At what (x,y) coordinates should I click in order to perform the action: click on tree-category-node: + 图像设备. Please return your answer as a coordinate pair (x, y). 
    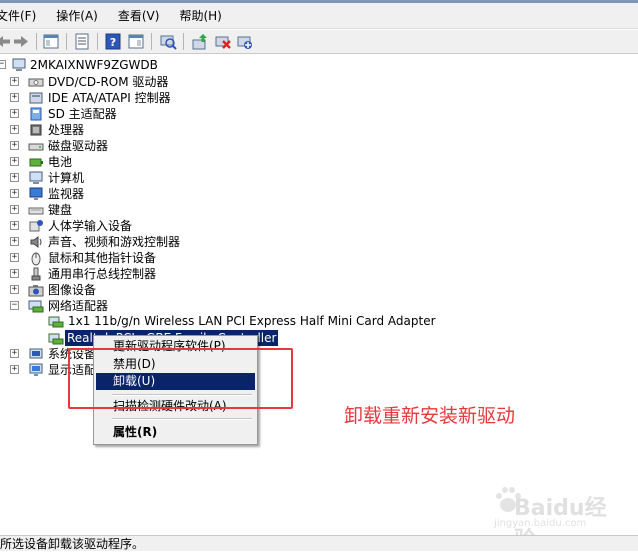
    Looking at the image, I should click on (110, 290).